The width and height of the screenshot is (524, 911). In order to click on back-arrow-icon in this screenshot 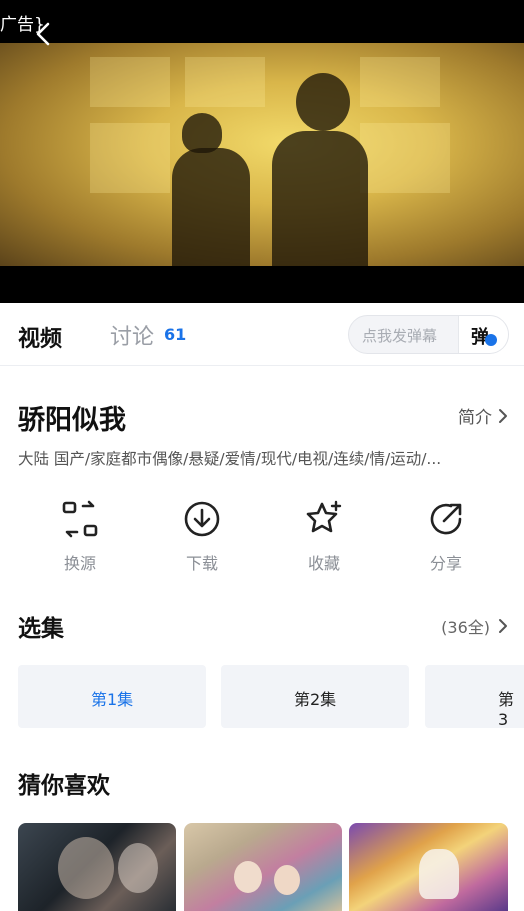, I will do `click(43, 34)`.